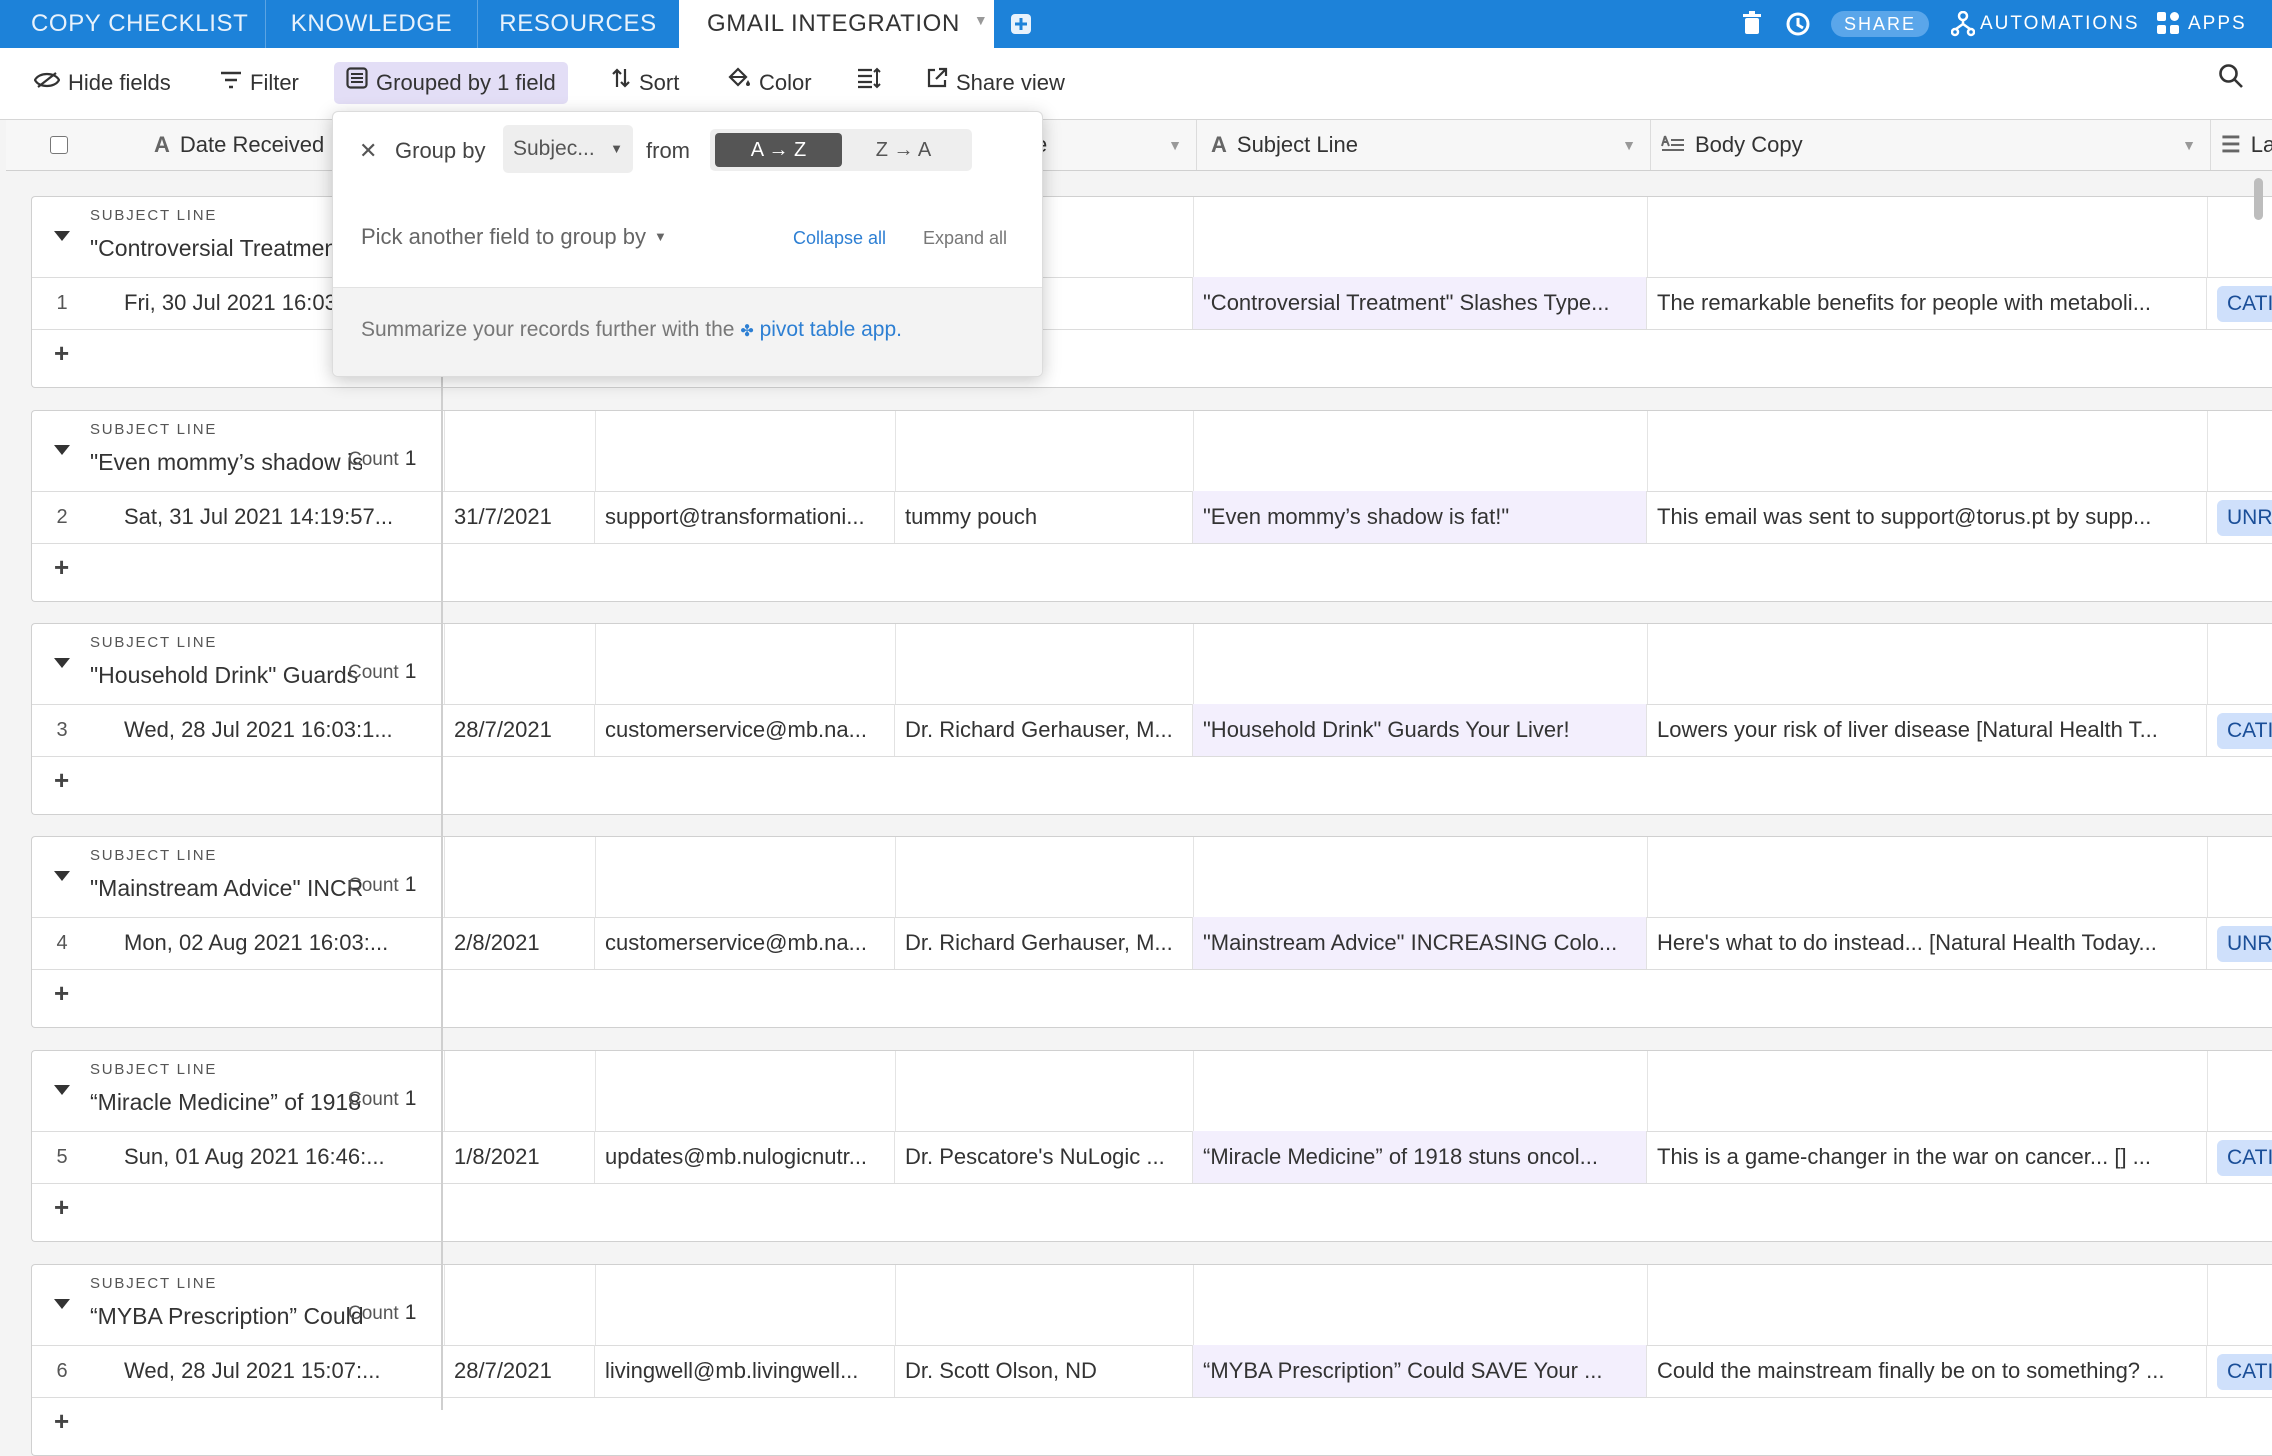 Image resolution: width=2272 pixels, height=1456 pixels. What do you see at coordinates (2241, 145) in the screenshot?
I see `column-header-label: ☰ La` at bounding box center [2241, 145].